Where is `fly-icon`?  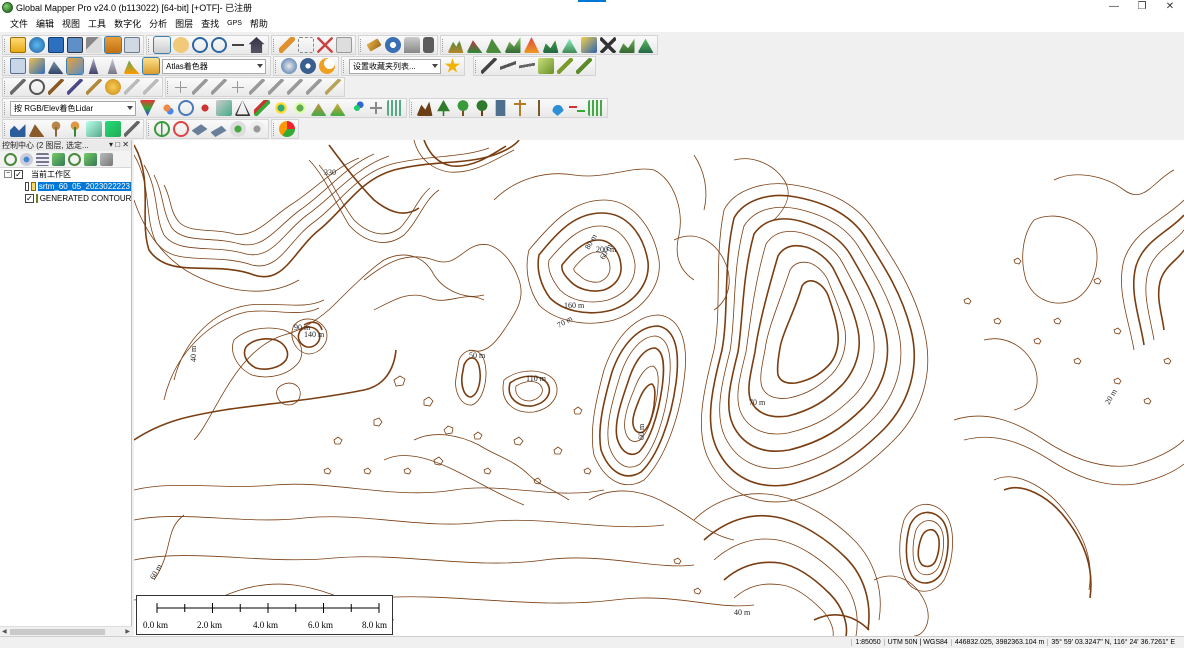 fly-icon is located at coordinates (199, 130).